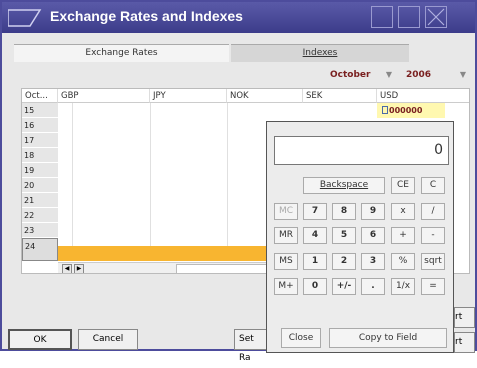 The image size is (477, 368). What do you see at coordinates (344, 211) in the screenshot?
I see `calc-key-8: 8` at bounding box center [344, 211].